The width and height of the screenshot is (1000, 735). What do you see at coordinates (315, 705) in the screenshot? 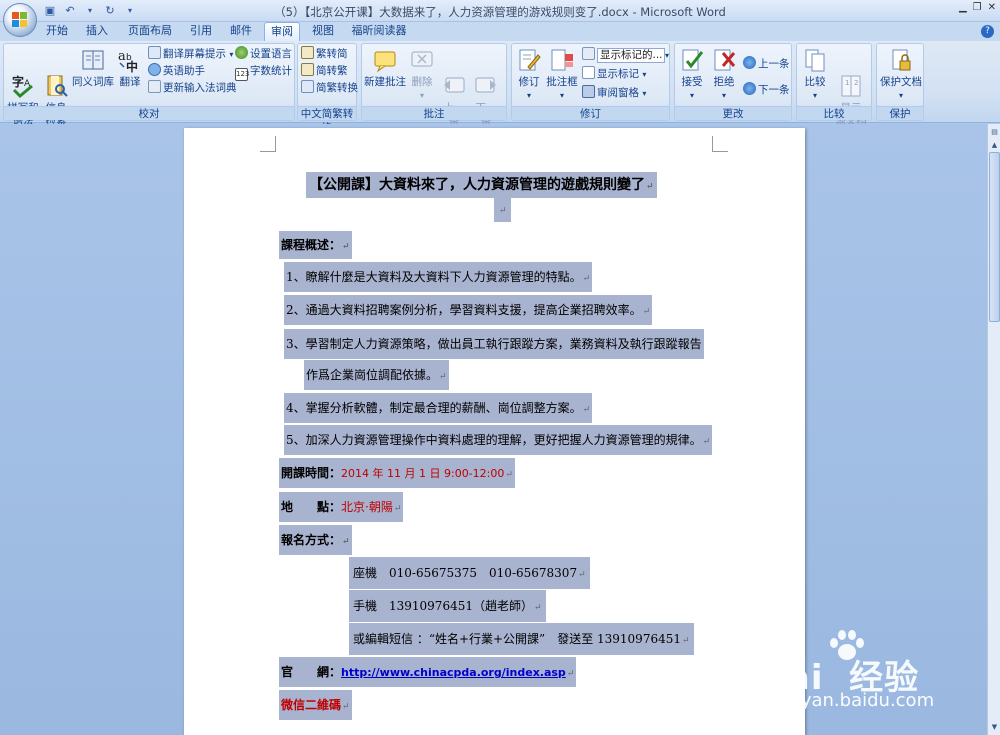
I see `wechat-line: 微信二維碼↵` at bounding box center [315, 705].